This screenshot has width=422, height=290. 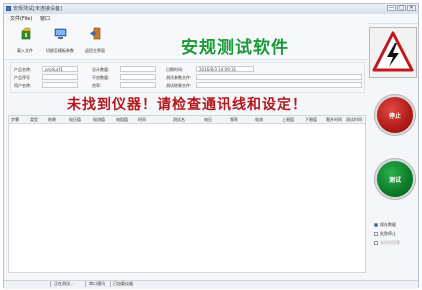 I want to click on stop-on-fail-label: 失败停止, so click(x=388, y=233).